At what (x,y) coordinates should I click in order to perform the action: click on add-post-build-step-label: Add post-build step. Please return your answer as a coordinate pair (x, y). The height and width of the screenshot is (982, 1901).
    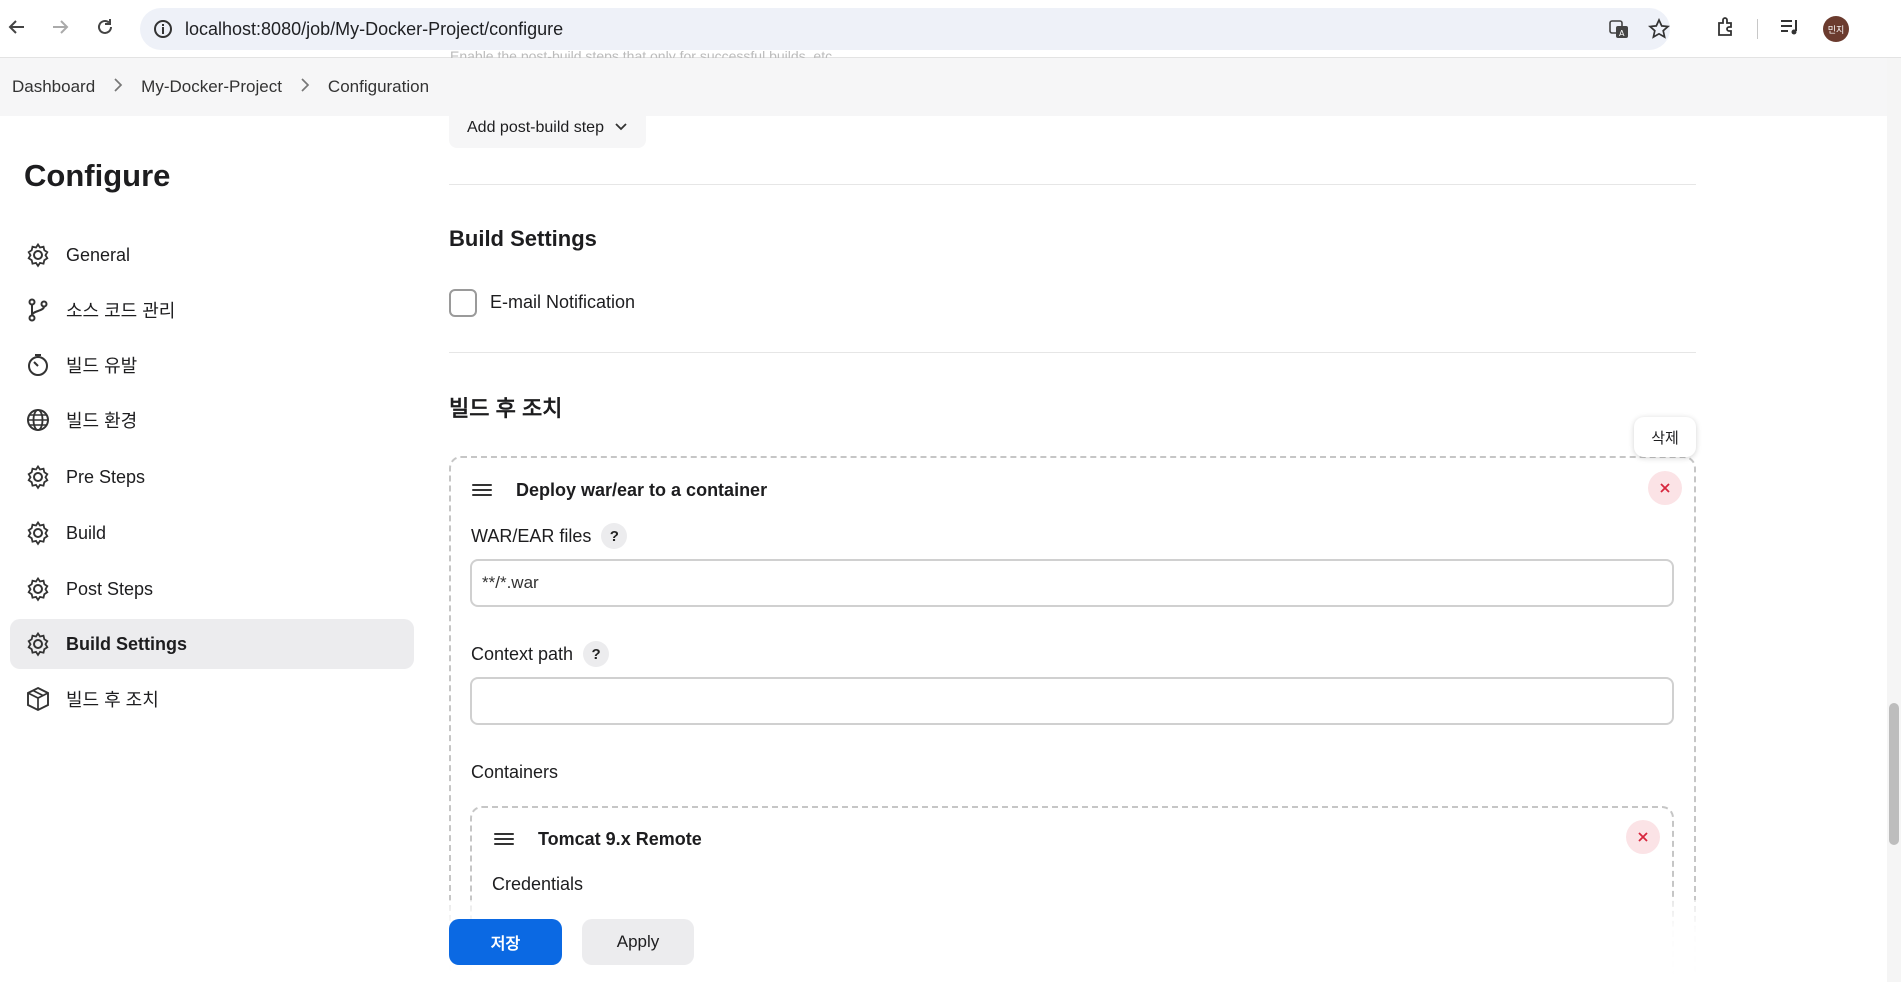
    Looking at the image, I should click on (535, 127).